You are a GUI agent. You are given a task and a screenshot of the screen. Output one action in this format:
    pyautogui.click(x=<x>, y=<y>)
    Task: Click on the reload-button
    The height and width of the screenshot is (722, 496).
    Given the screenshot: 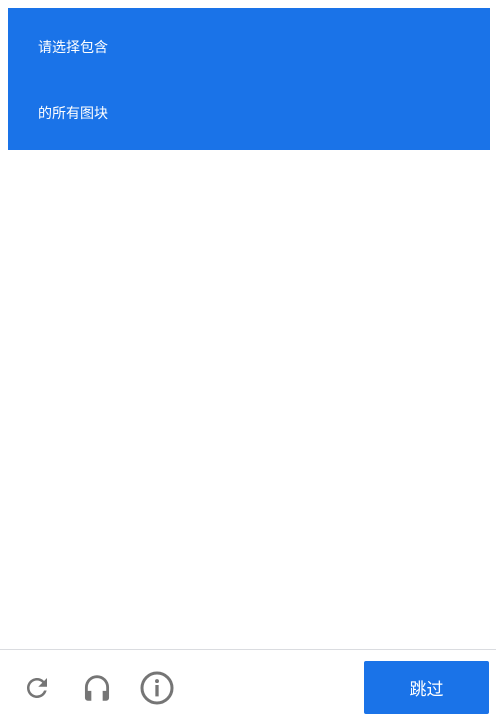 What is the action you would take?
    pyautogui.click(x=37, y=688)
    